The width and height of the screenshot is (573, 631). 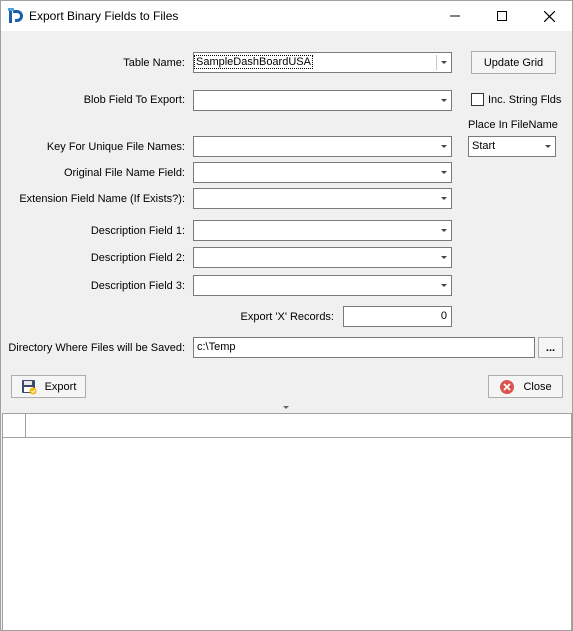 I want to click on close-icon, so click(x=549, y=16).